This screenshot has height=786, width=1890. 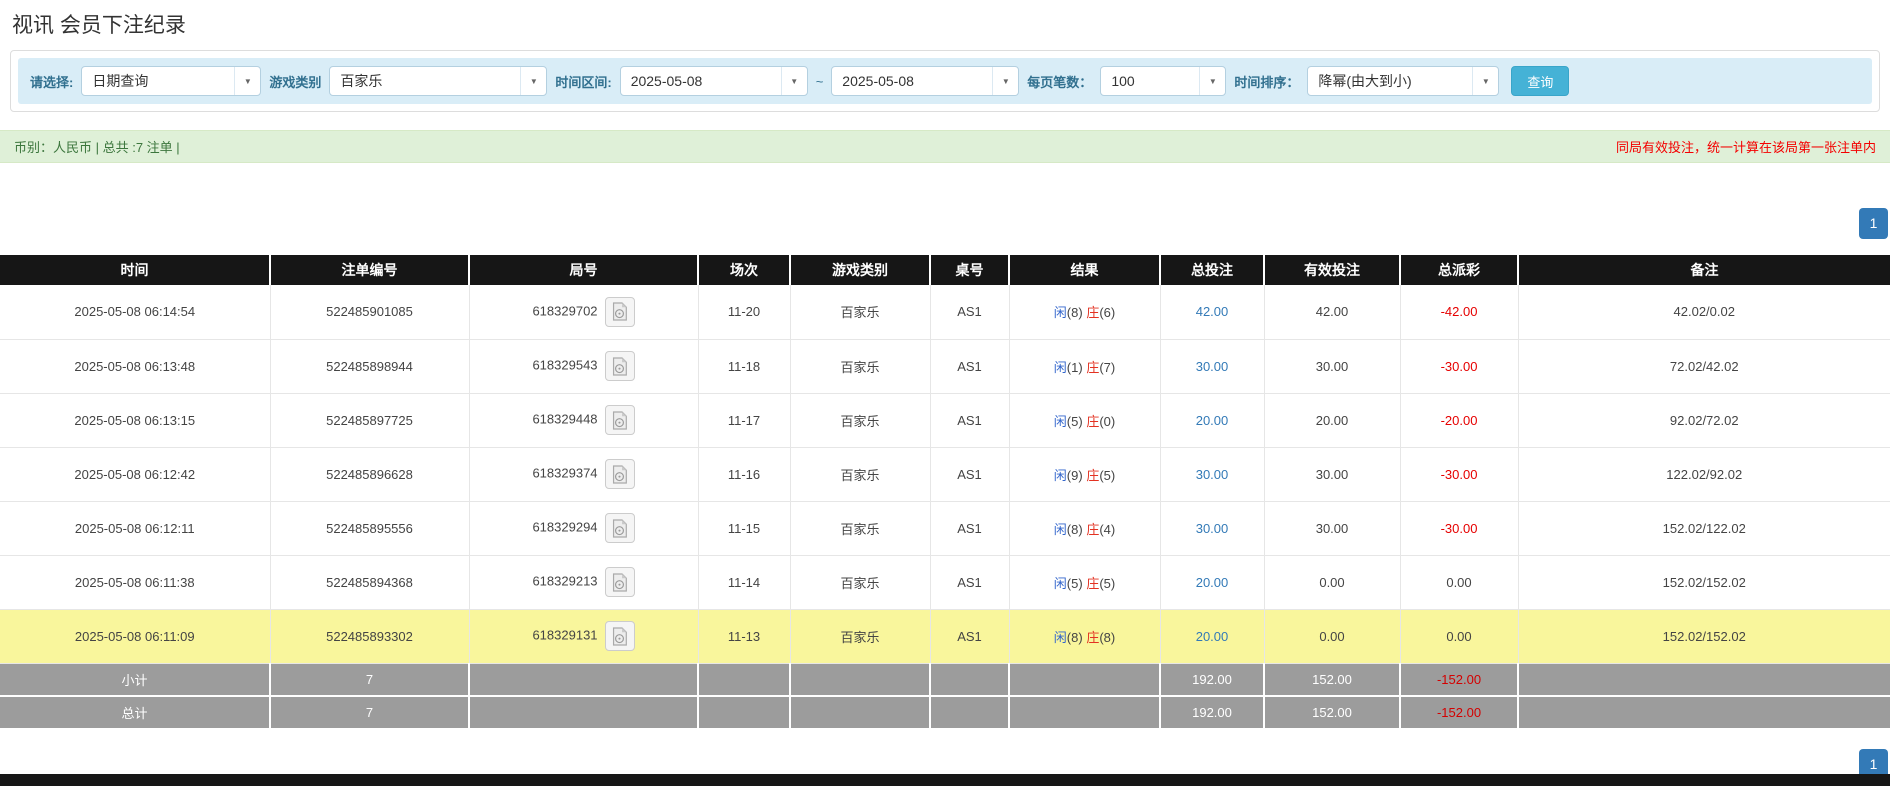 I want to click on column-header: 结果, so click(x=1085, y=270).